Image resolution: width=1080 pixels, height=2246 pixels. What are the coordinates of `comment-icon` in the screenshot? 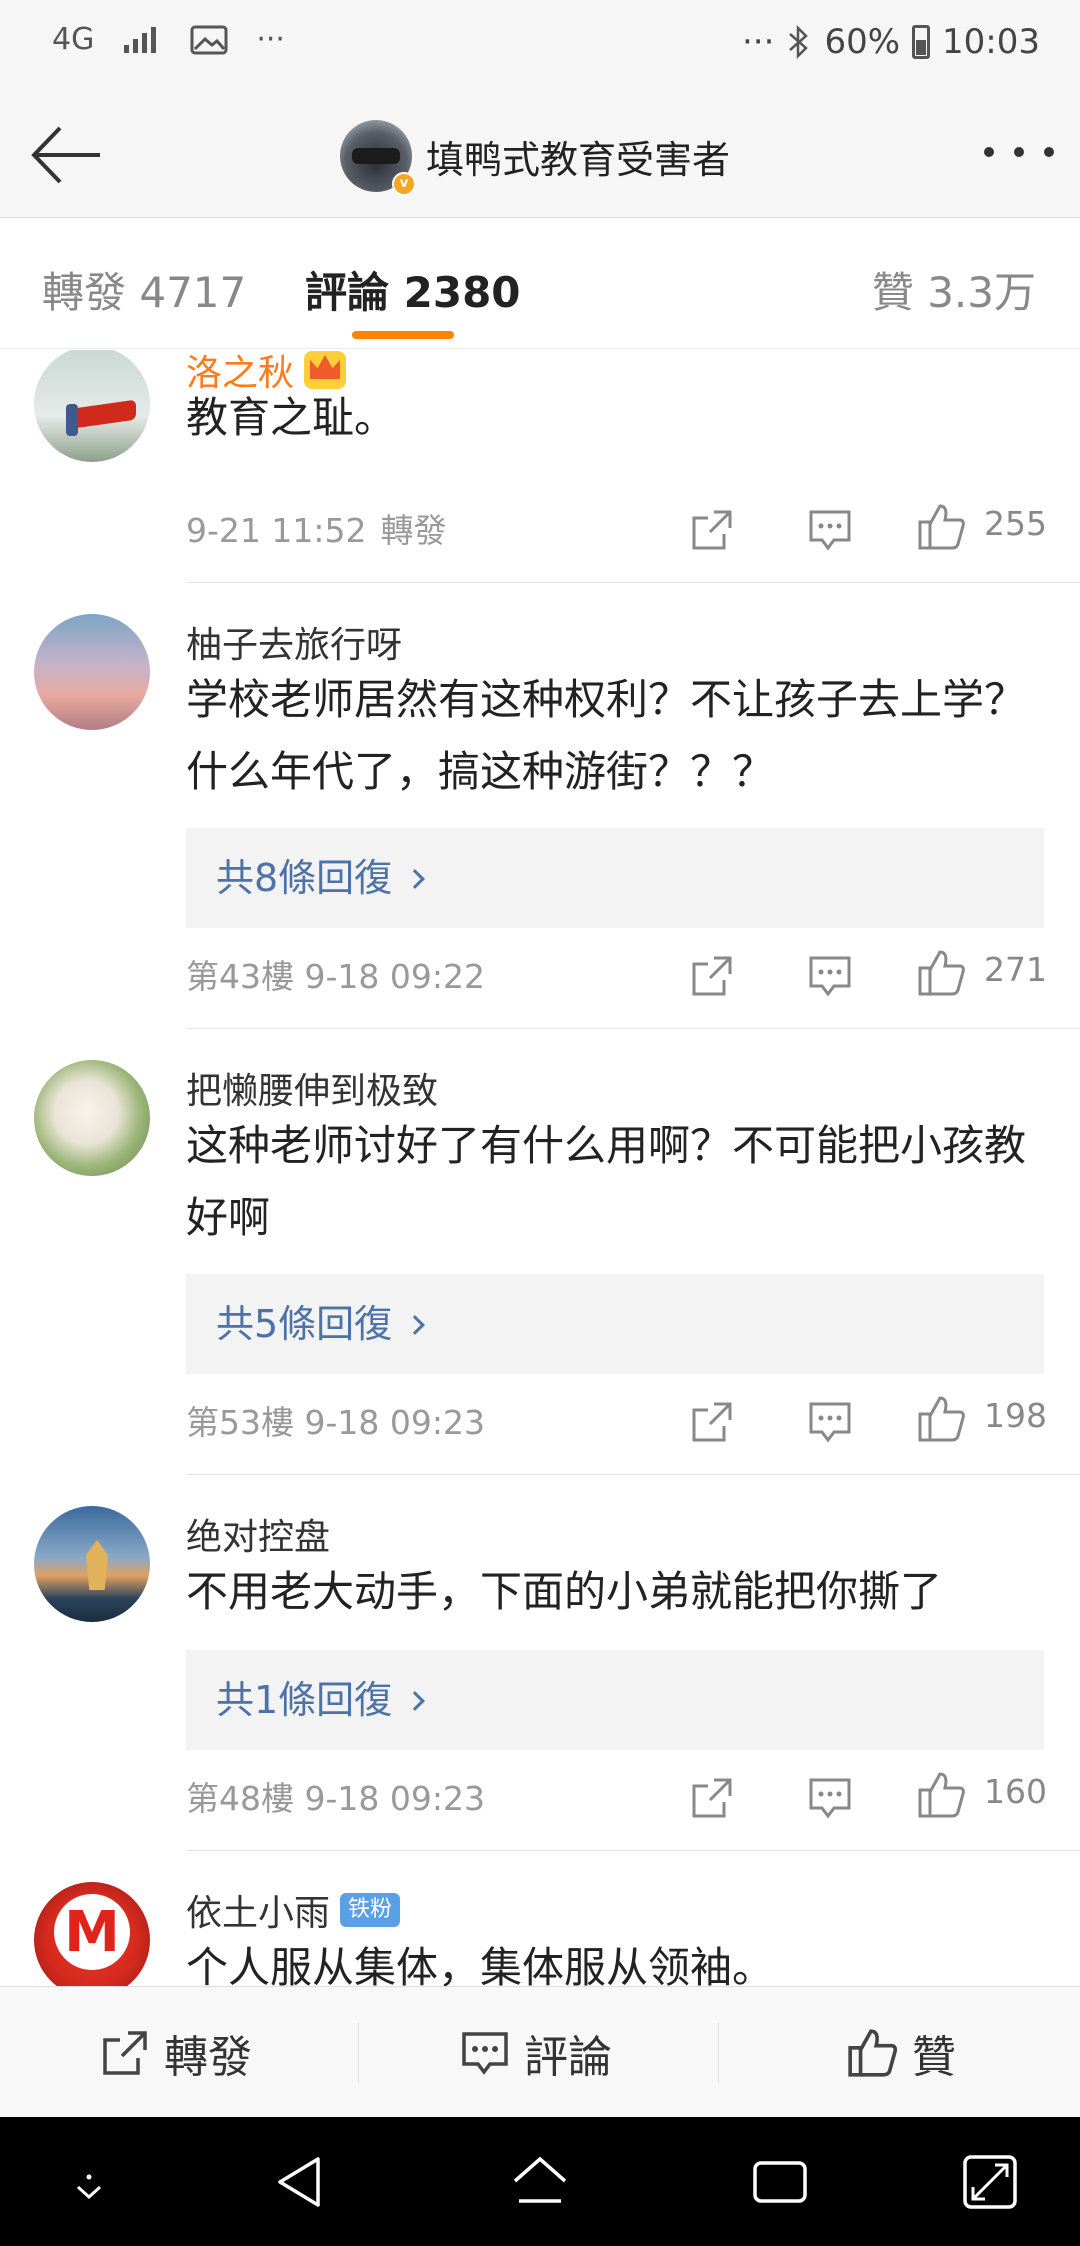 It's located at (485, 2053).